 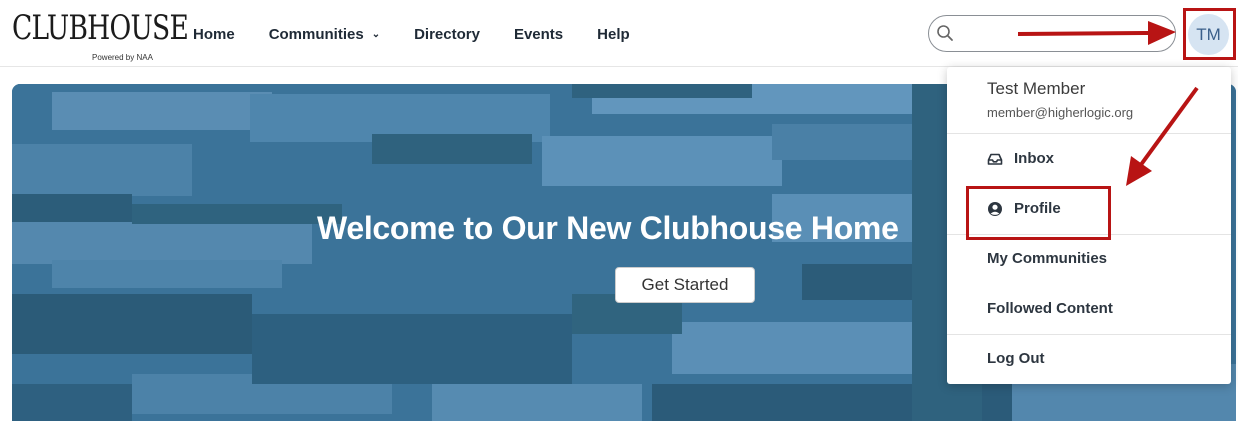 I want to click on hero-title: Welcome to Our New Clubhouse Home, so click(x=608, y=228).